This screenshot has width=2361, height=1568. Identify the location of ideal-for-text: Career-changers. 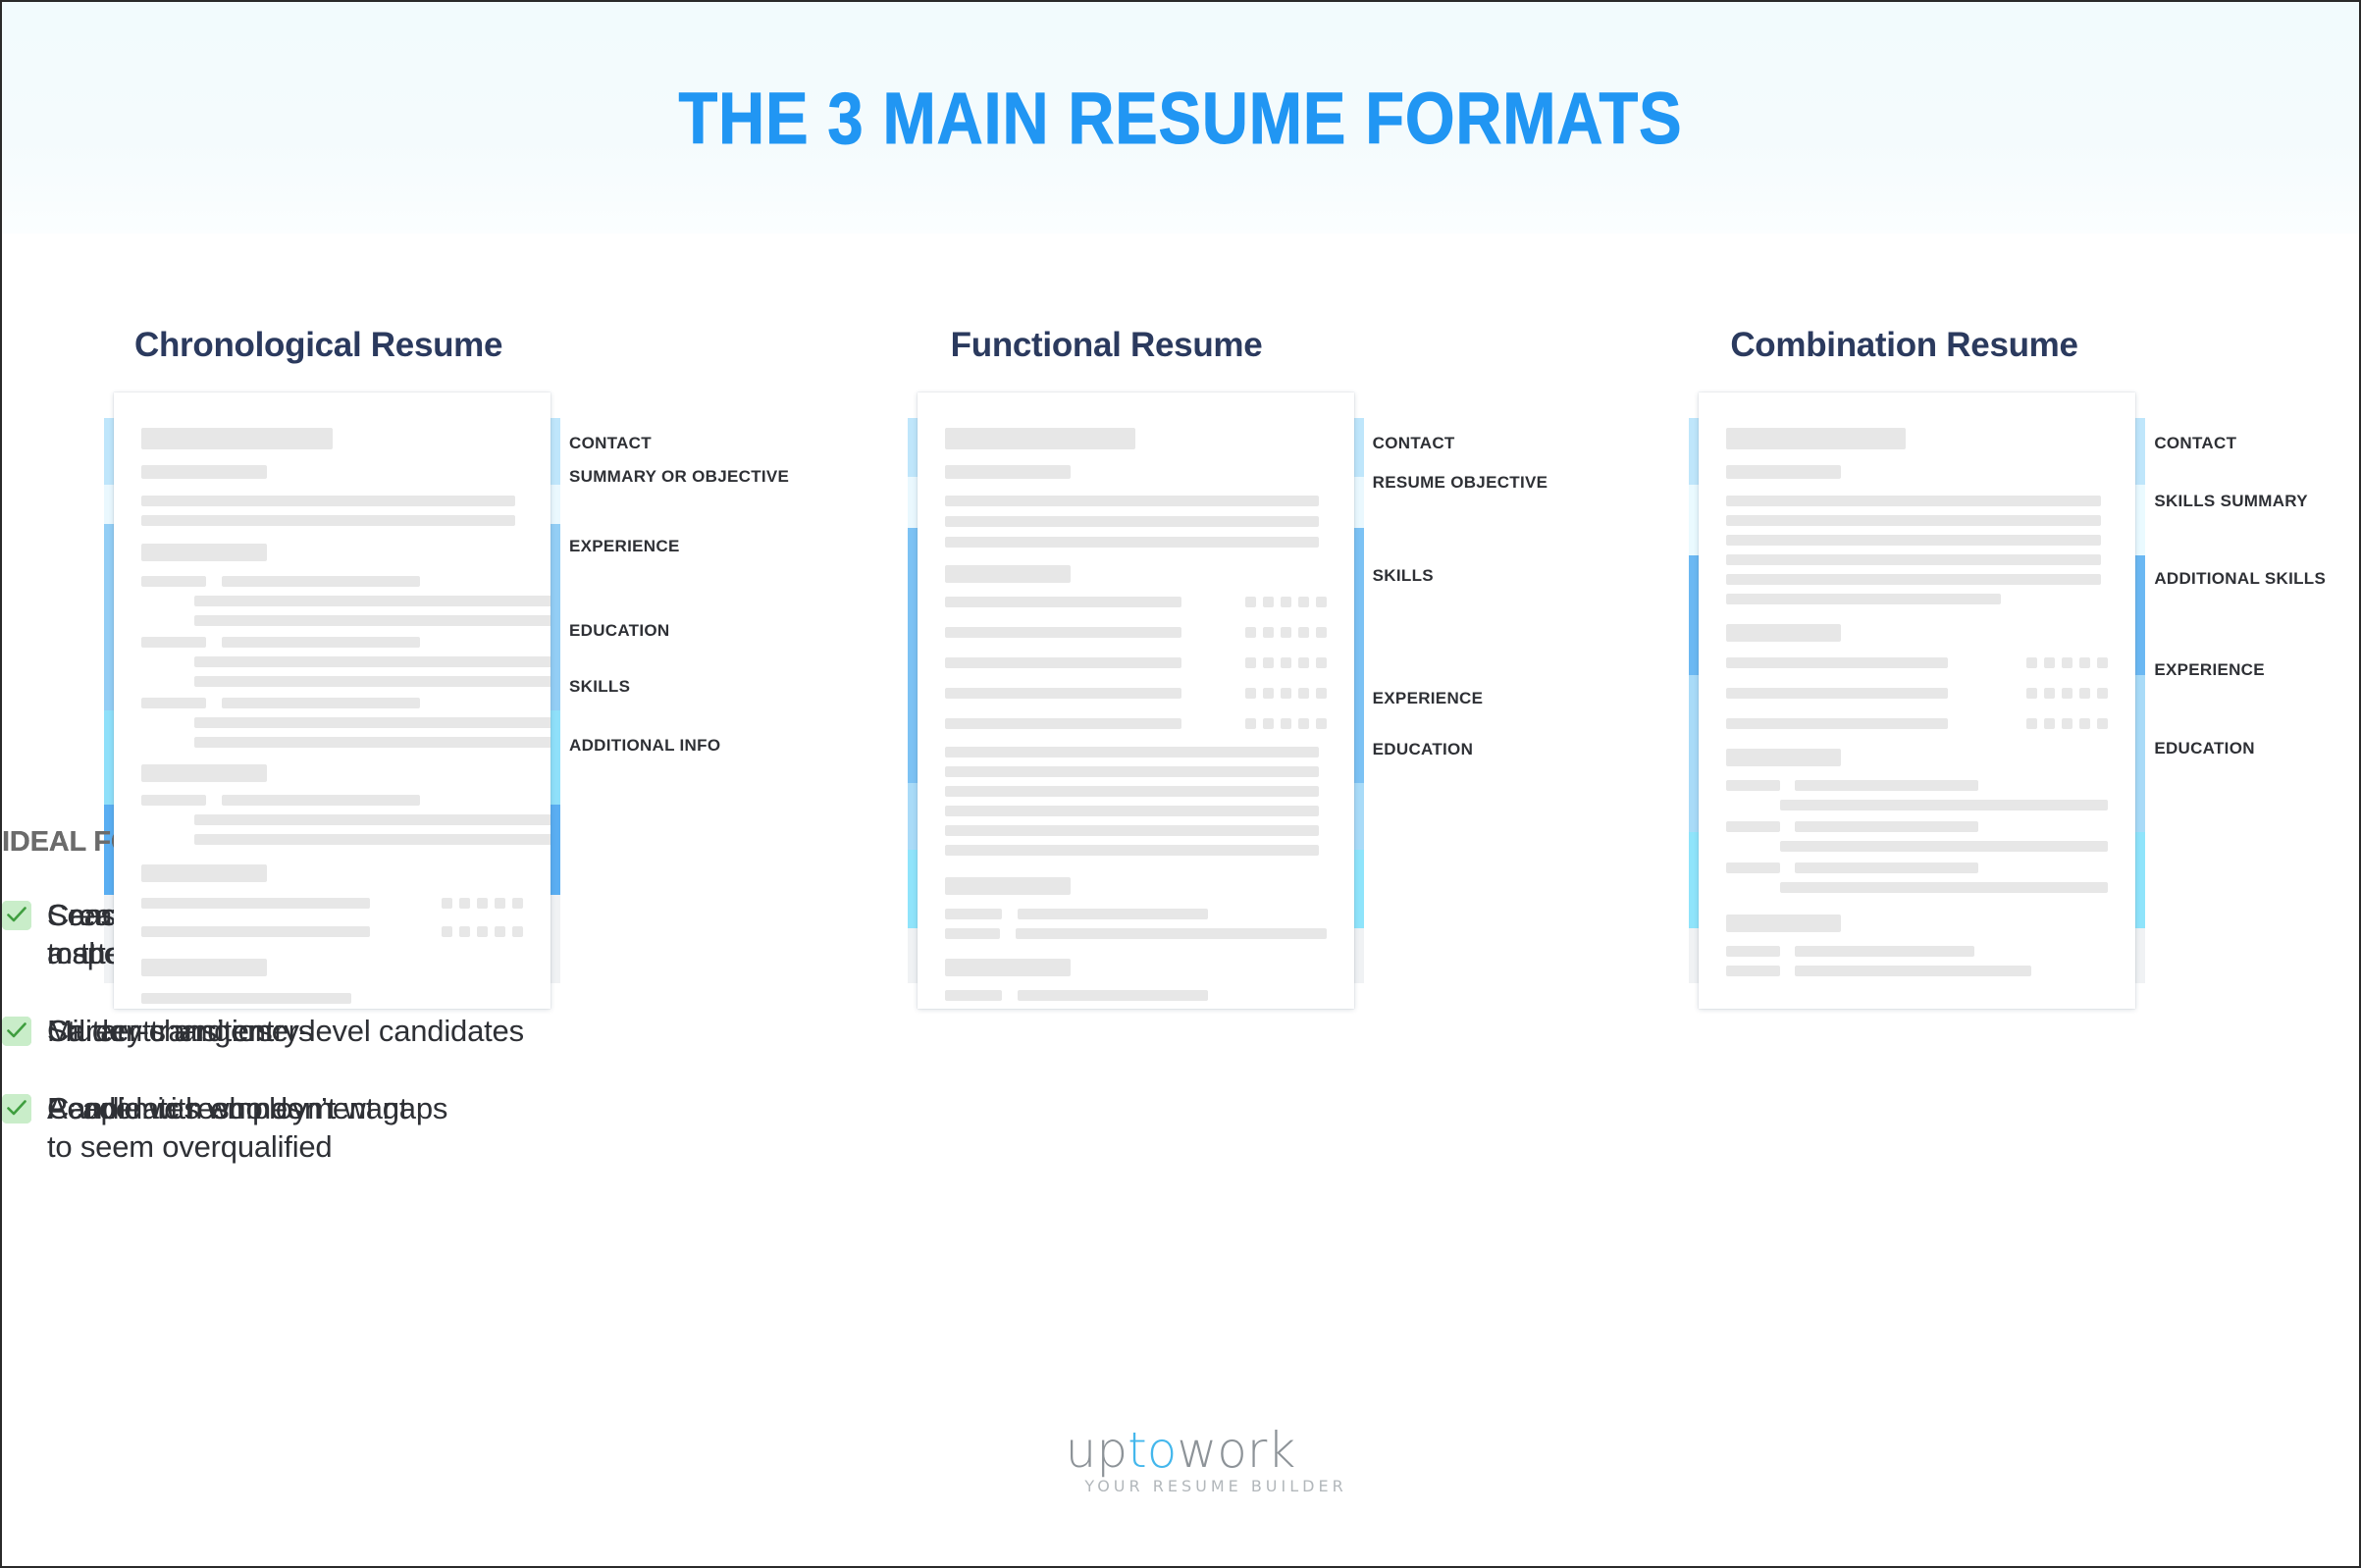
(160, 1032).